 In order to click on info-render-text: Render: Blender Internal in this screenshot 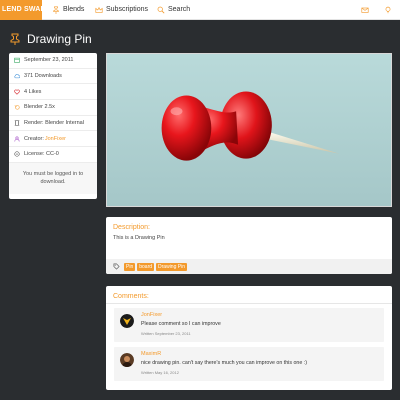, I will do `click(54, 123)`.